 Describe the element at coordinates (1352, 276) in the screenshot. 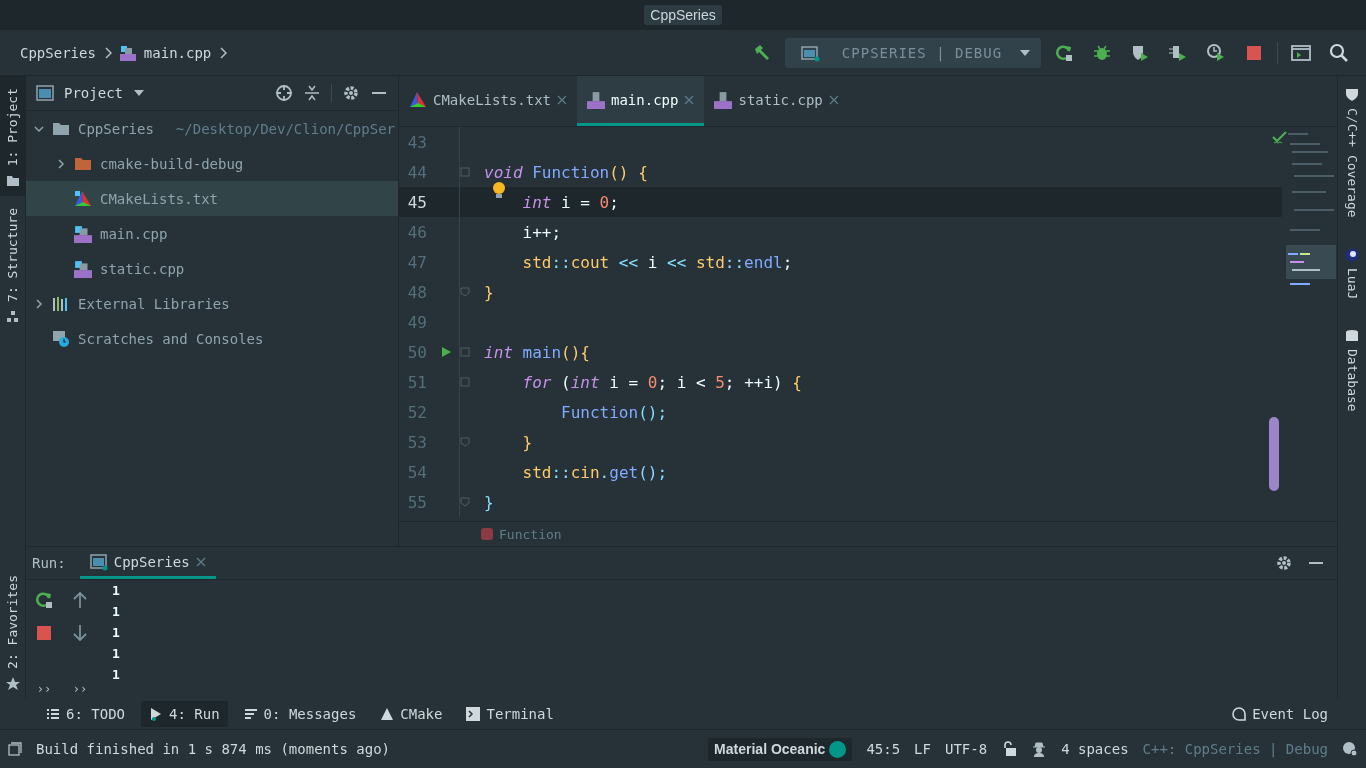

I see `tool-window-tab: LuaJ` at that location.